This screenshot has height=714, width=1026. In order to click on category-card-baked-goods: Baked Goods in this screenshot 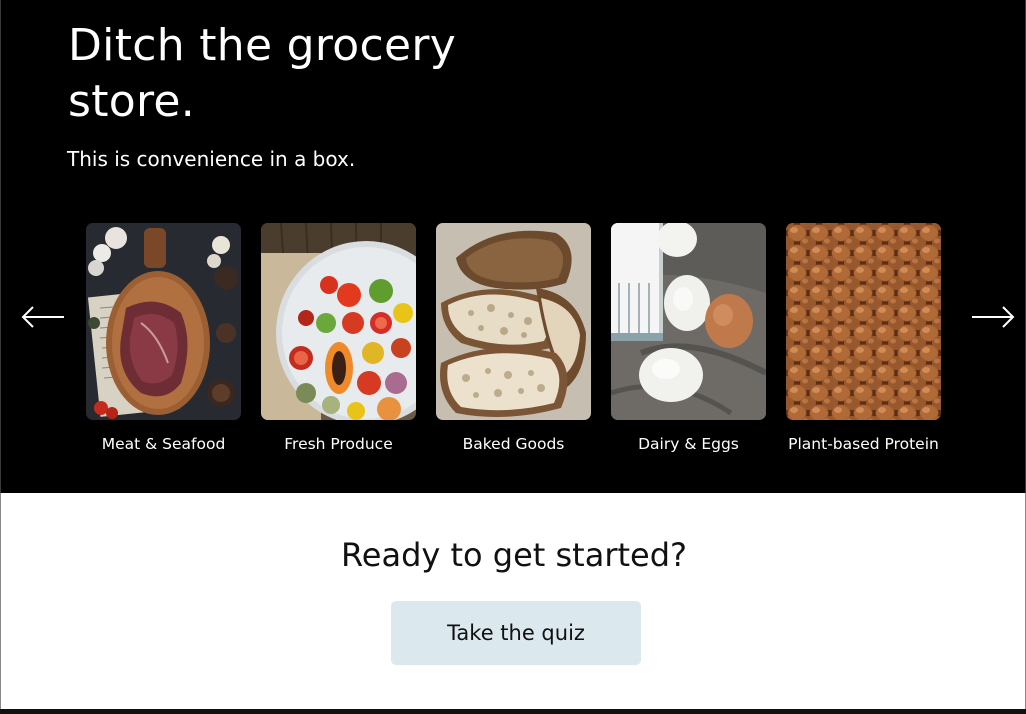, I will do `click(513, 339)`.